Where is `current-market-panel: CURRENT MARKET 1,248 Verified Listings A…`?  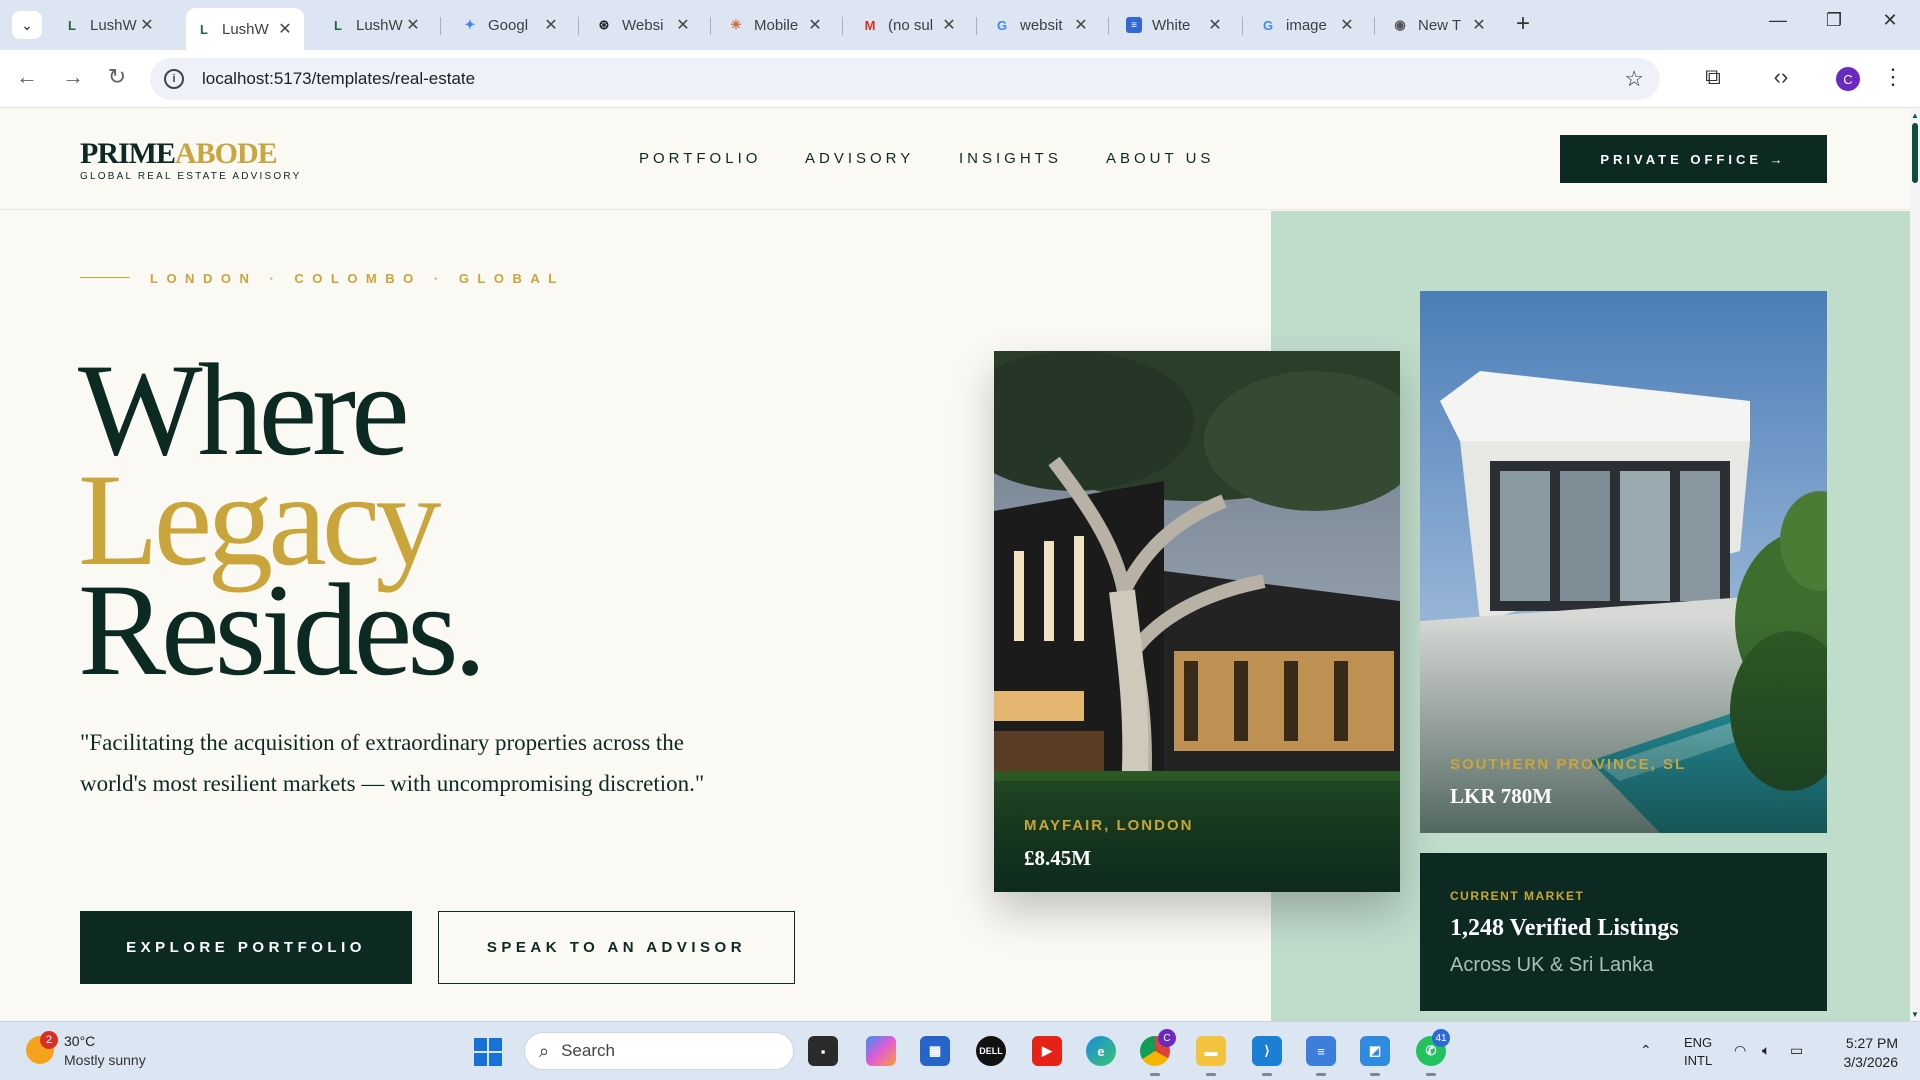 current-market-panel: CURRENT MARKET 1,248 Verified Listings A… is located at coordinates (1623, 932).